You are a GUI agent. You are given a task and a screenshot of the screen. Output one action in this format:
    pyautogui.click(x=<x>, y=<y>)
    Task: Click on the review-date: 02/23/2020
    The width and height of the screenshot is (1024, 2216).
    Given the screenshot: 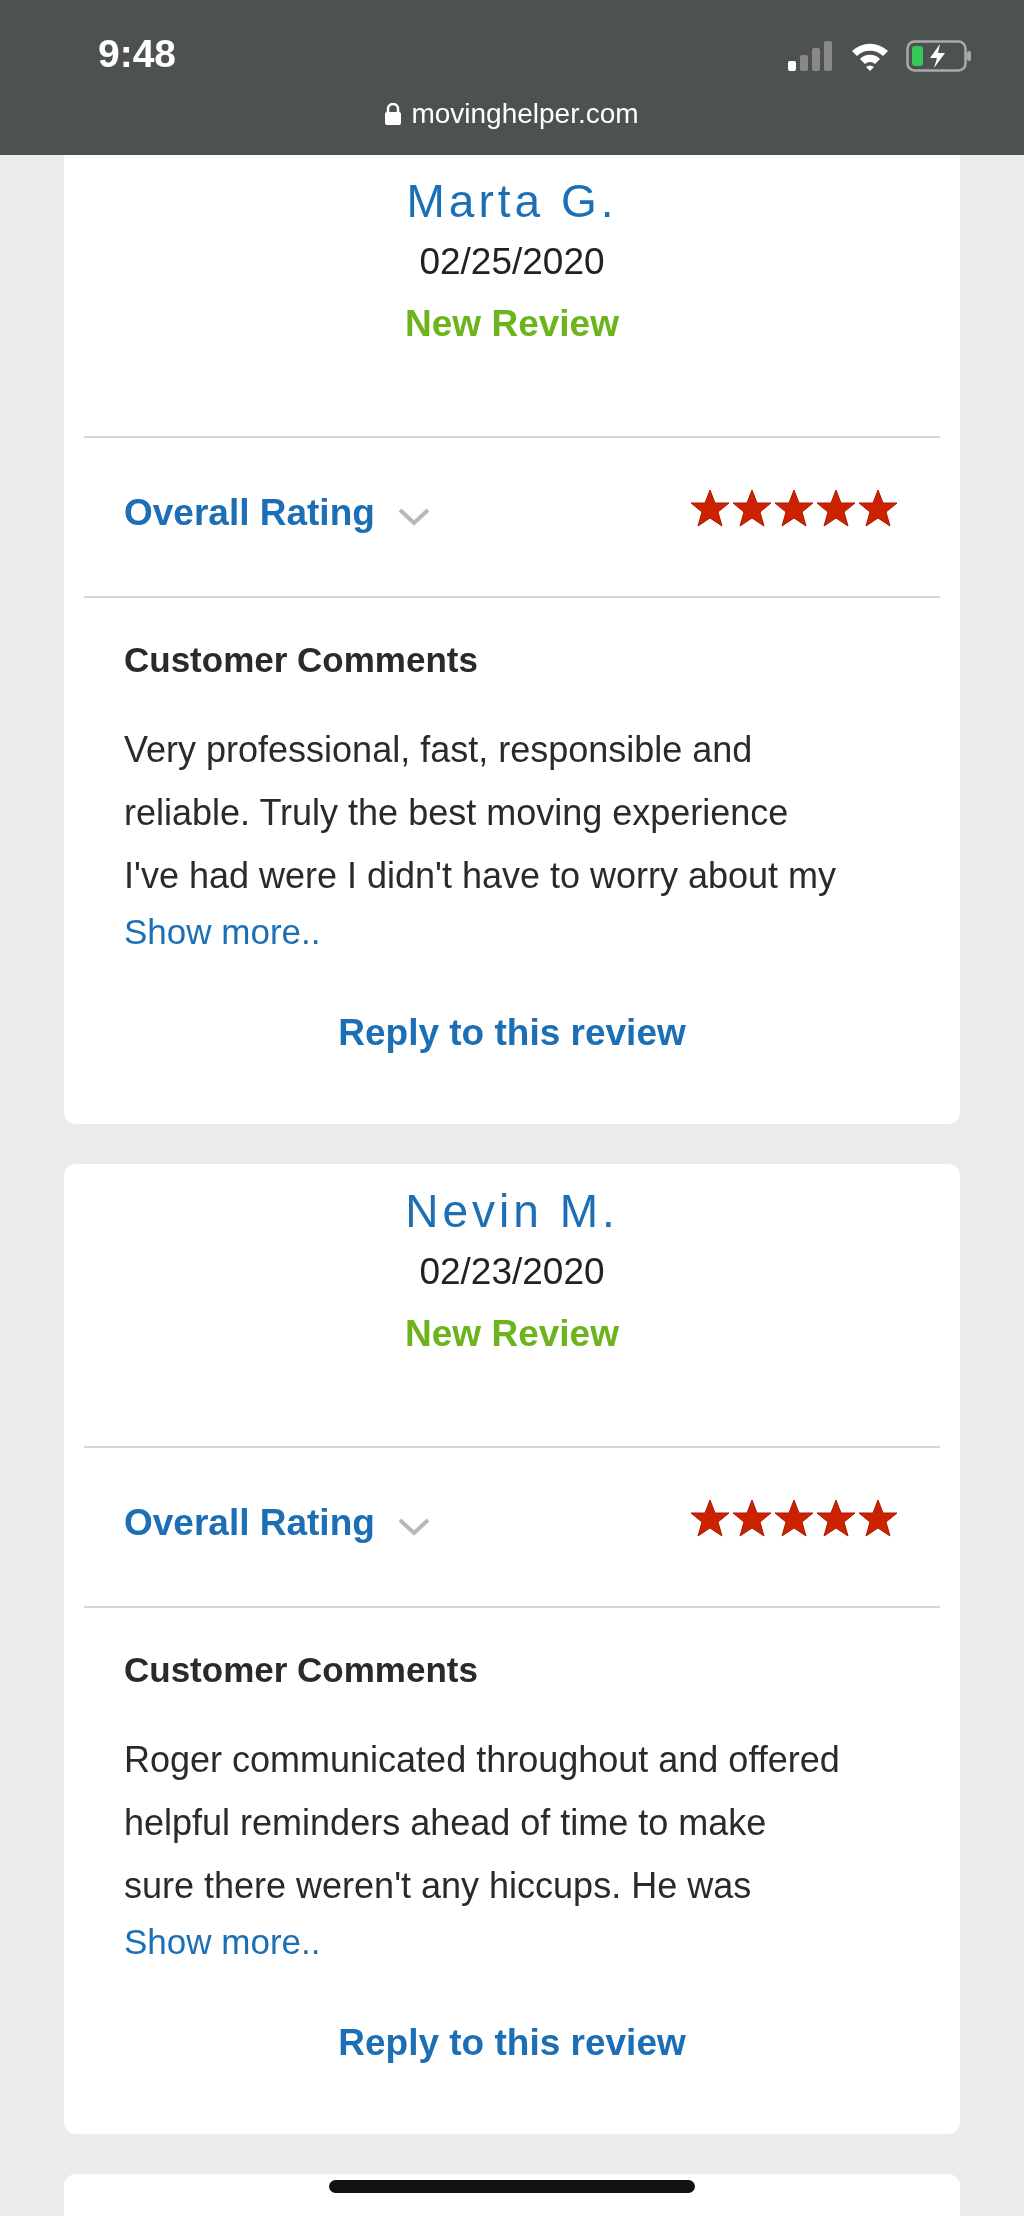 What is the action you would take?
    pyautogui.click(x=512, y=1272)
    